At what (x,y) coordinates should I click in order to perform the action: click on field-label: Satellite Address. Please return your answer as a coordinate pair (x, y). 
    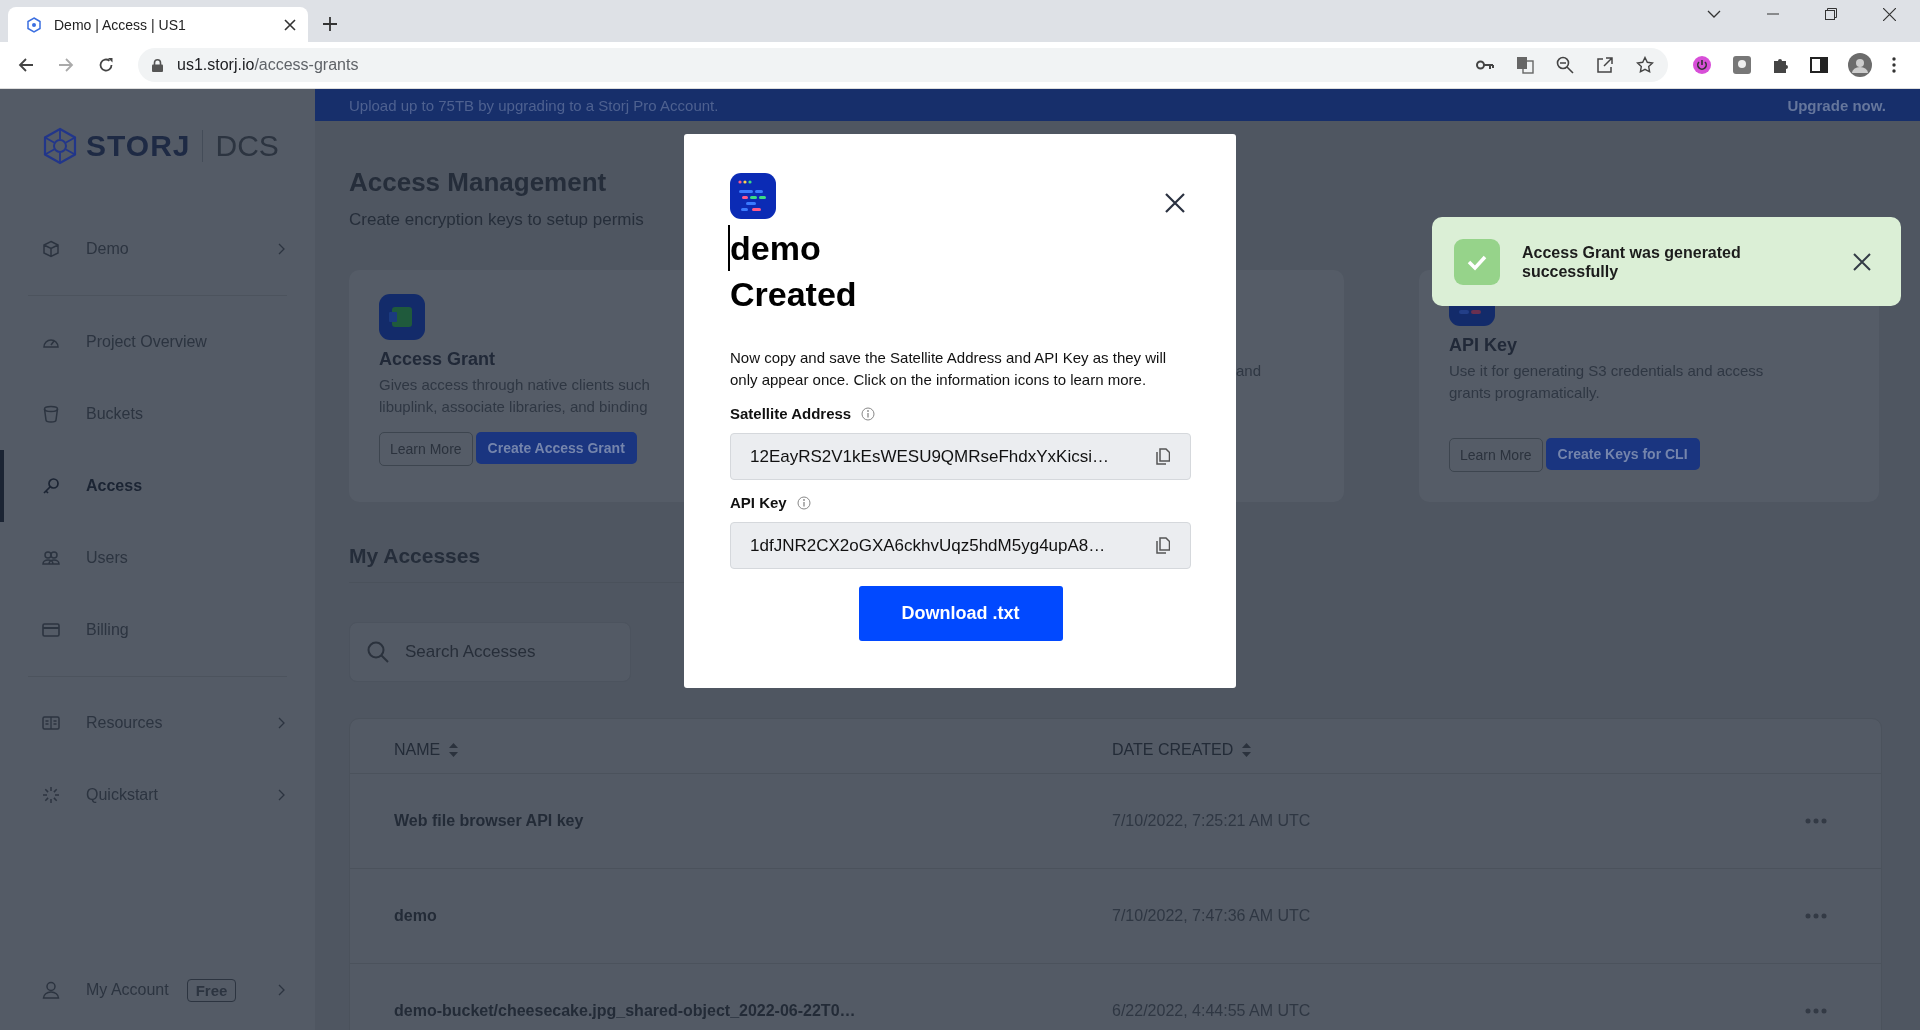
    Looking at the image, I should click on (791, 413).